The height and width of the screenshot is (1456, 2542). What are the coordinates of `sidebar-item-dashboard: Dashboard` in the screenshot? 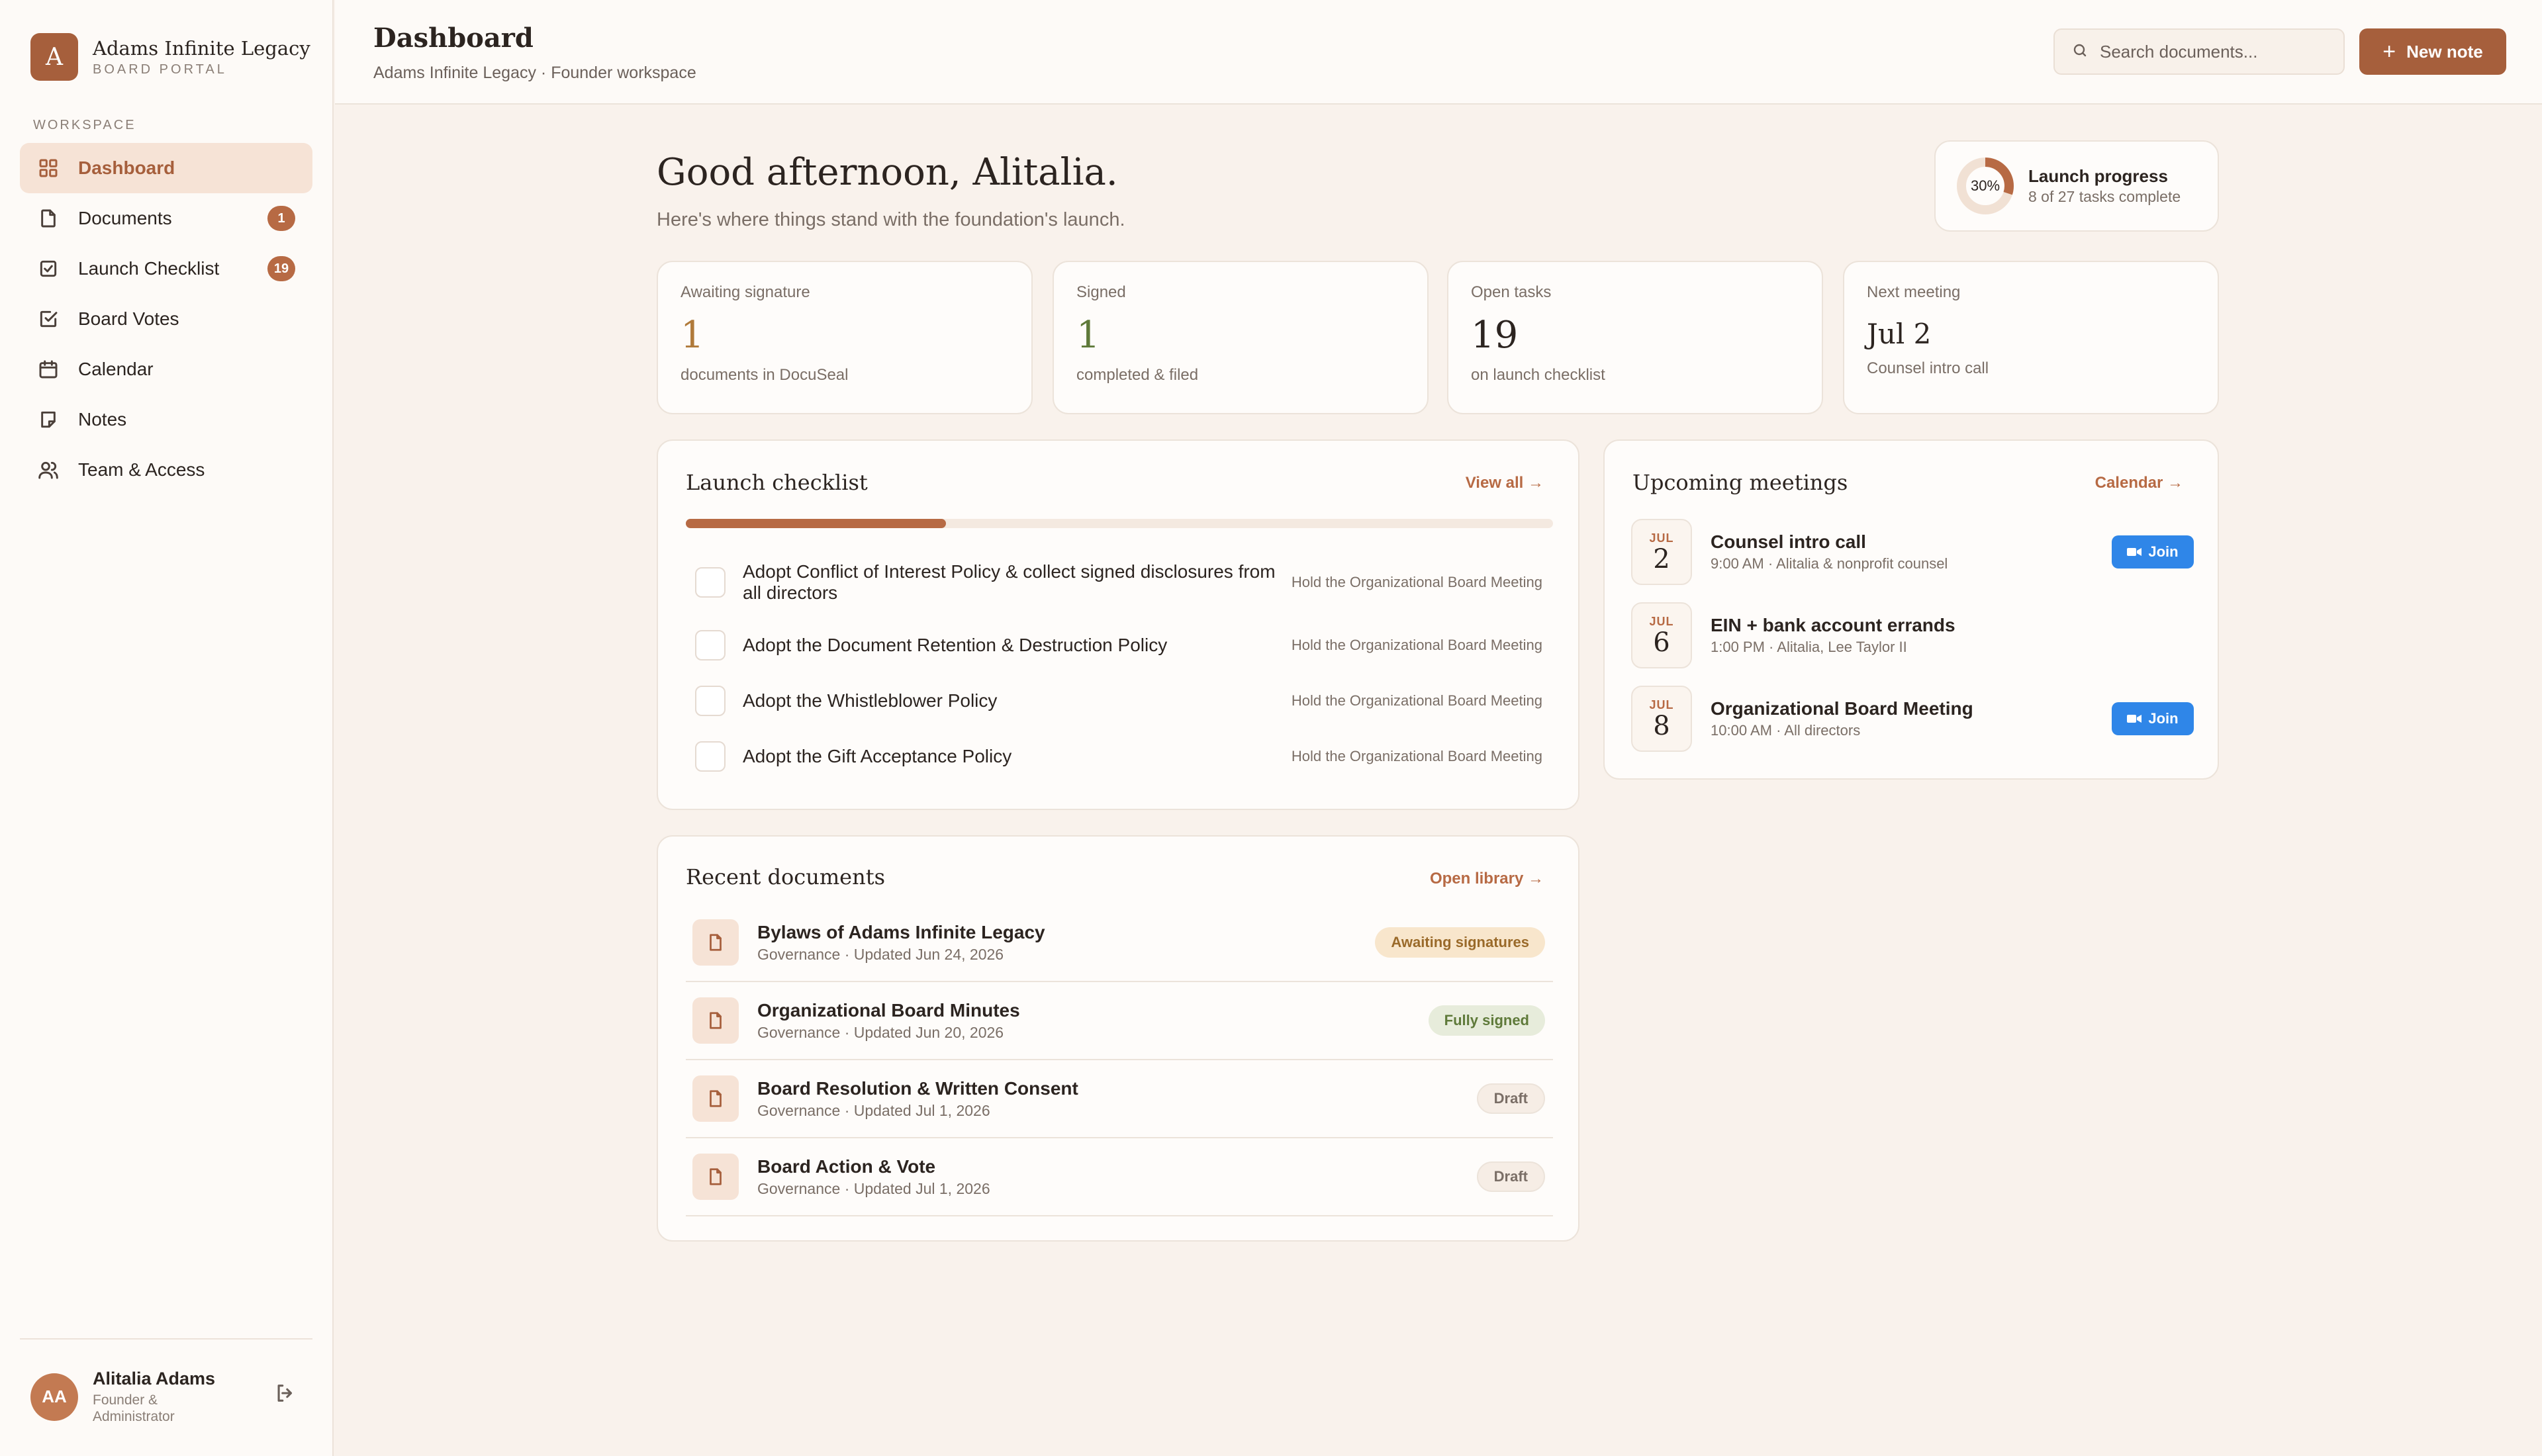 It's located at (166, 168).